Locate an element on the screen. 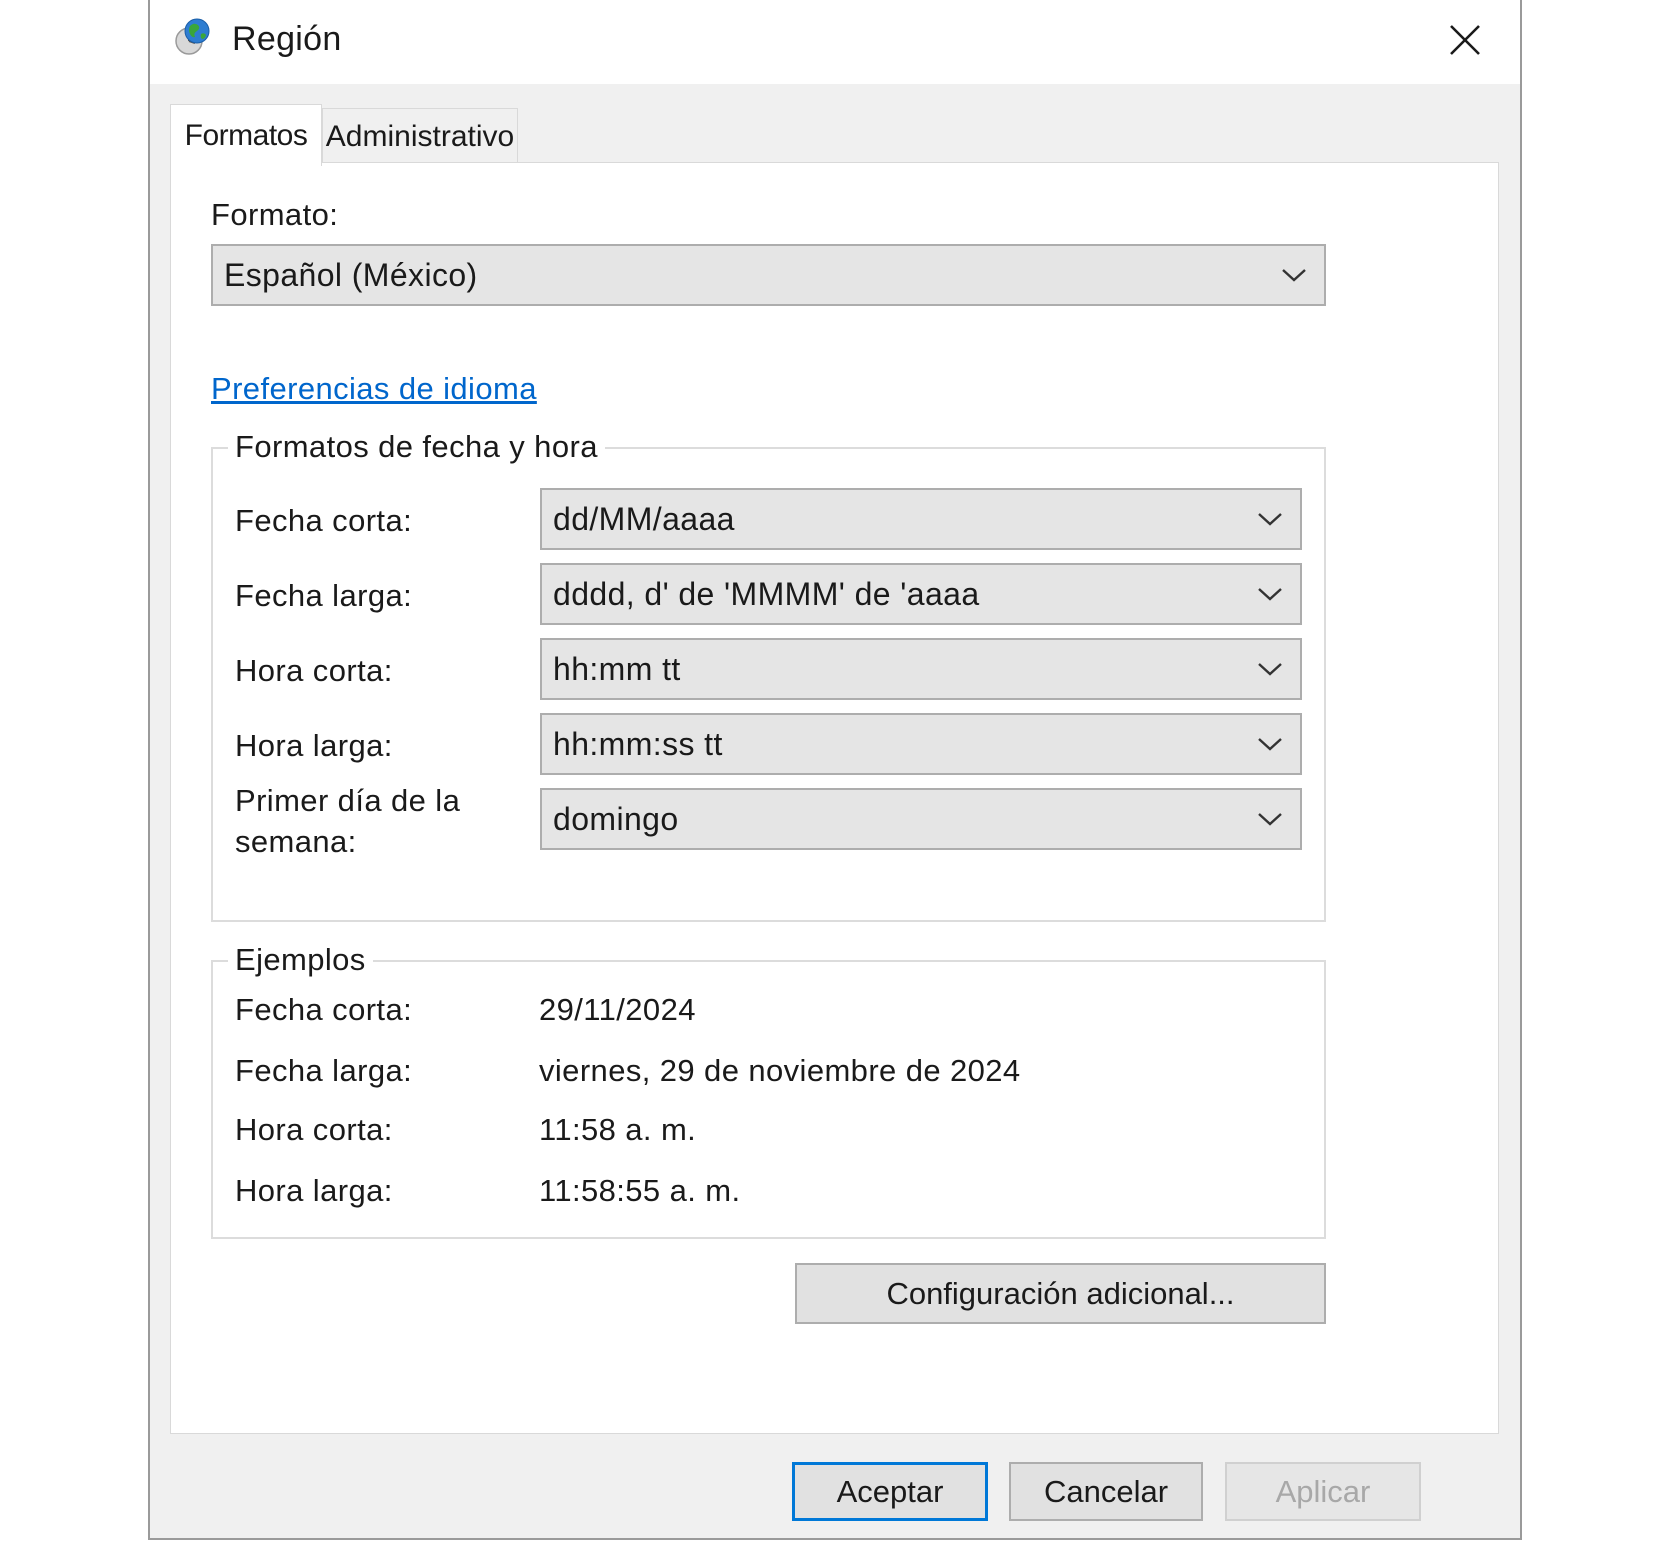  long-date-value: dddd, d' de 'MMMM' de 'aaaa is located at coordinates (766, 593).